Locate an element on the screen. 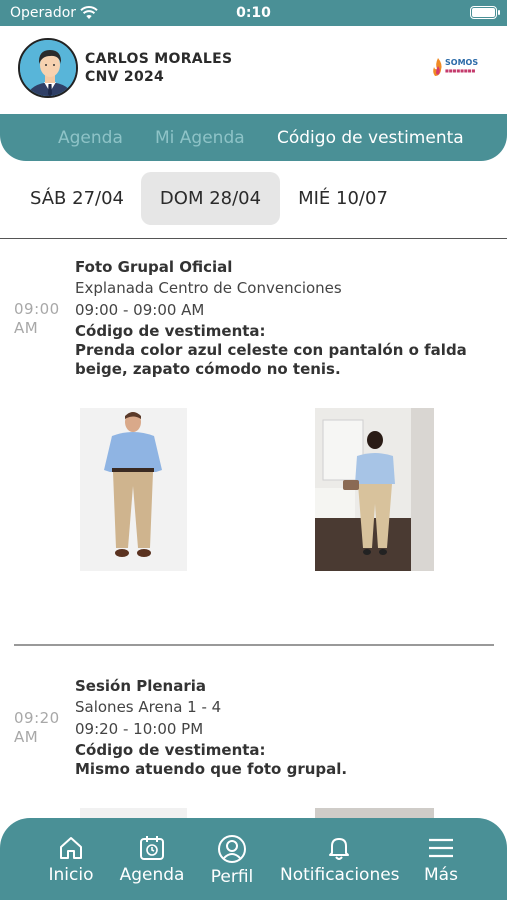 This screenshot has height=900, width=507. home-icon is located at coordinates (71, 848).